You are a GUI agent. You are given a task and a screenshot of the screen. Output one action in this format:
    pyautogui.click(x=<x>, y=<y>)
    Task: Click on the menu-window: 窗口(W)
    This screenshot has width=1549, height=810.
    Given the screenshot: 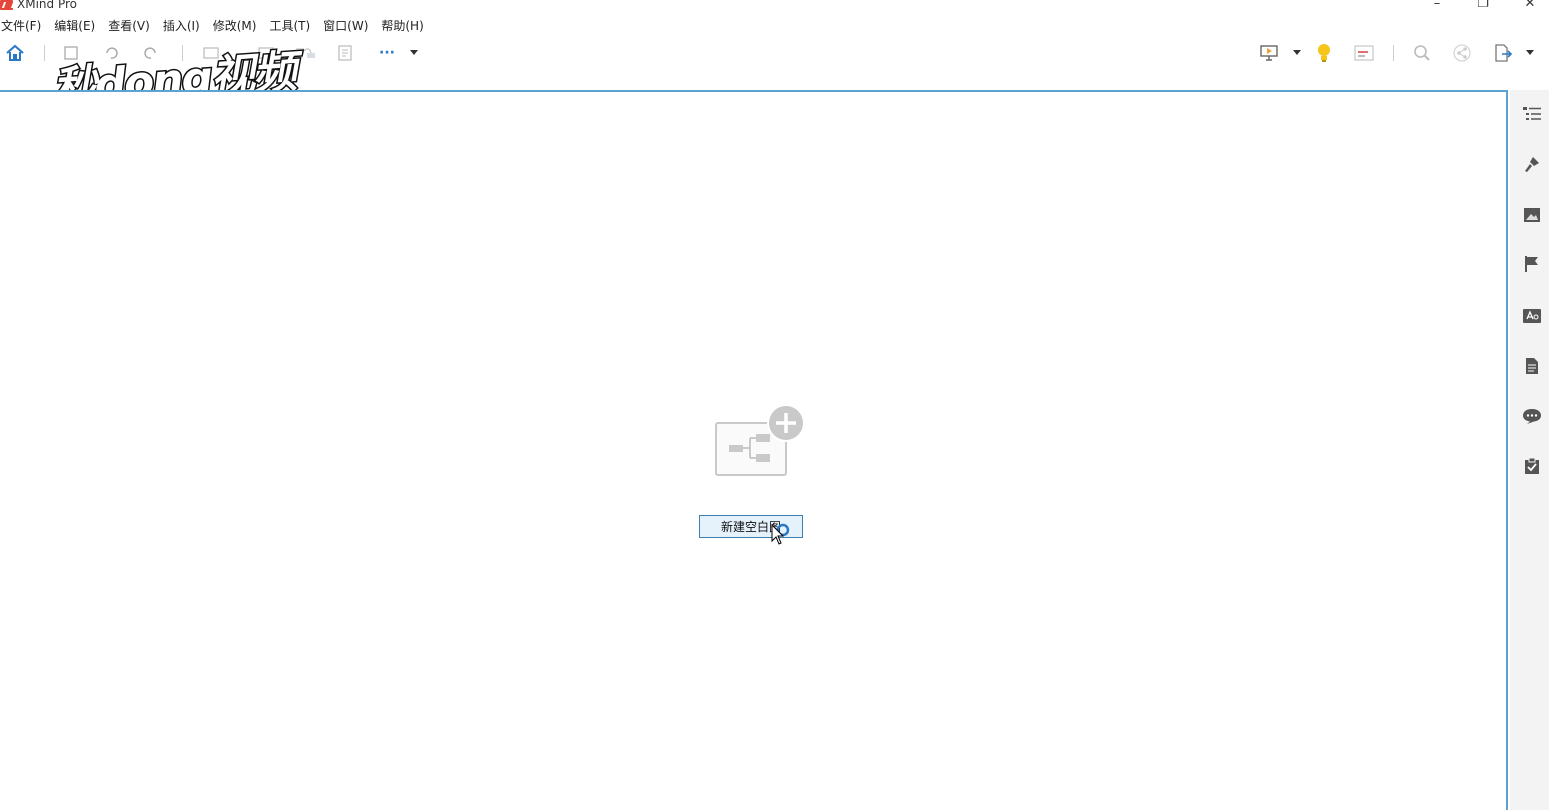 What is the action you would take?
    pyautogui.click(x=348, y=25)
    